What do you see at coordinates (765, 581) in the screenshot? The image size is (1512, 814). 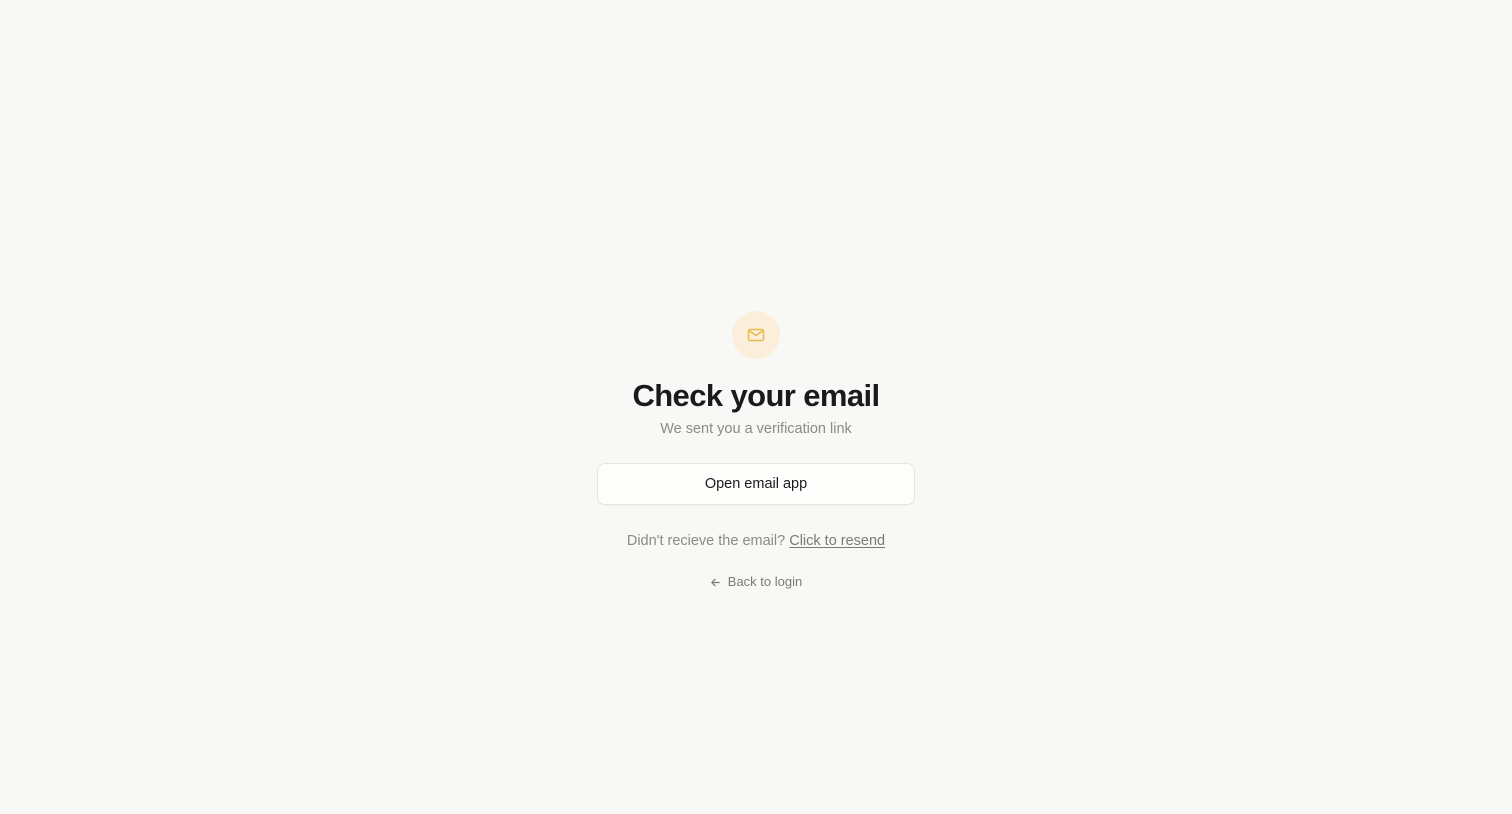 I see `back-to-login-label: Back to login` at bounding box center [765, 581].